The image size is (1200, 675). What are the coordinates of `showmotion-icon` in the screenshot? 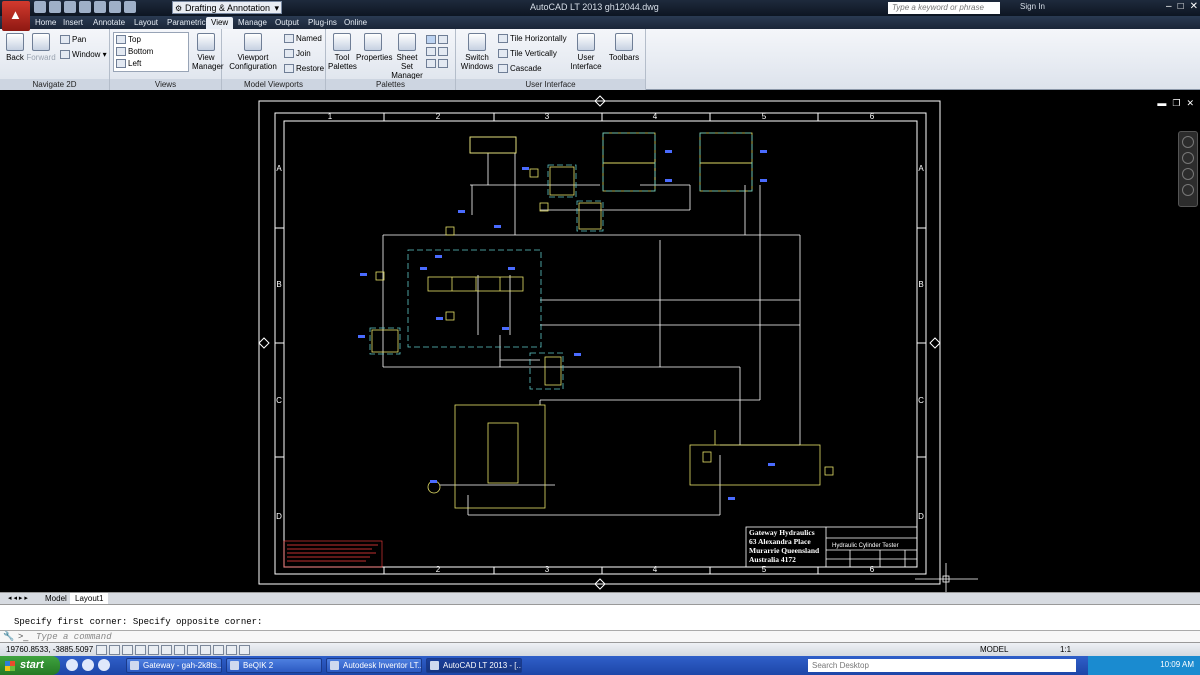 It's located at (1188, 190).